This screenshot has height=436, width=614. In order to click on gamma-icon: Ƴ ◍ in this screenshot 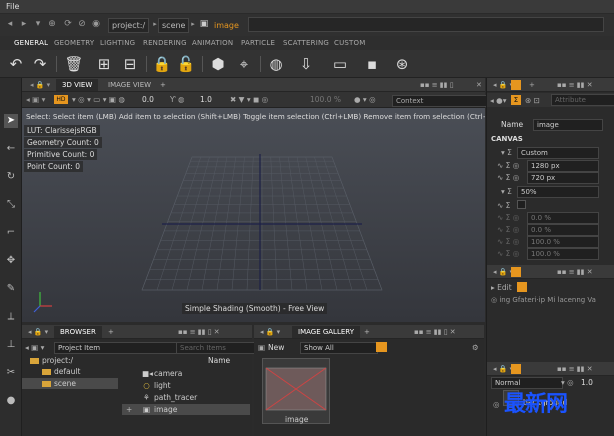, I will do `click(177, 99)`.